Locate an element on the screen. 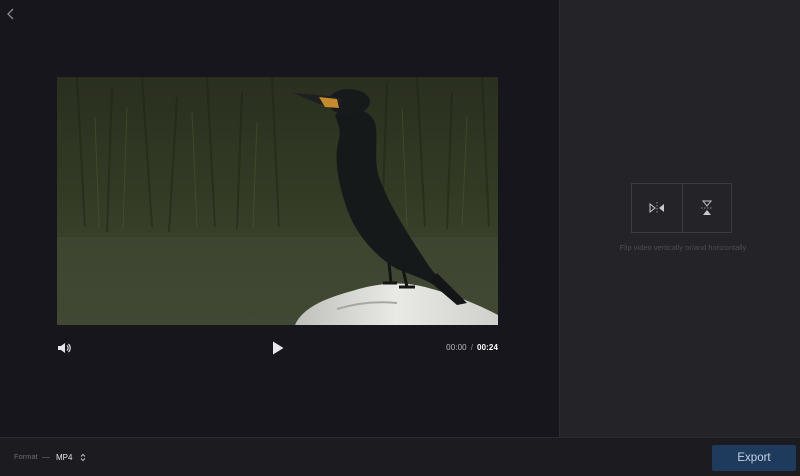 This screenshot has width=800, height=476. flip-horizontal-button is located at coordinates (657, 208).